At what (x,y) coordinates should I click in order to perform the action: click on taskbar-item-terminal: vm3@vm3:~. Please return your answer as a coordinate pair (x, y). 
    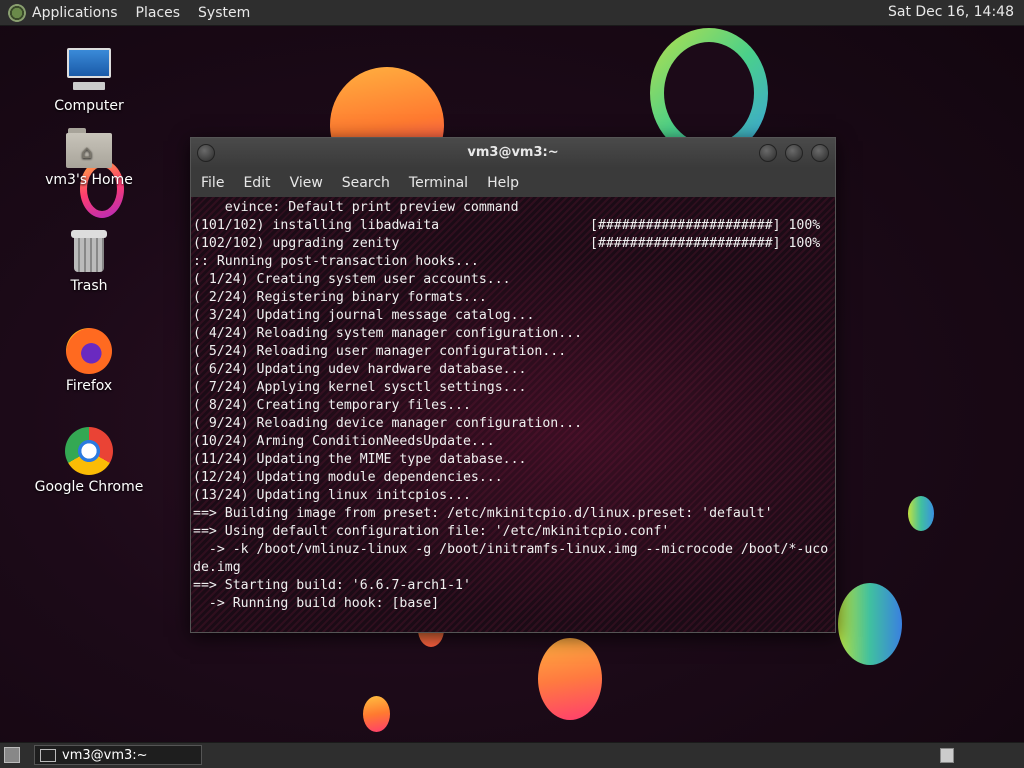
    Looking at the image, I should click on (118, 755).